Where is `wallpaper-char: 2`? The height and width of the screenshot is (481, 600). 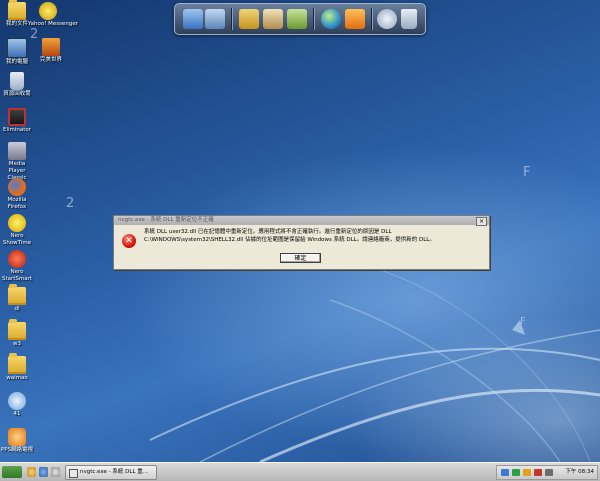
wallpaper-char: 2 is located at coordinates (70, 203).